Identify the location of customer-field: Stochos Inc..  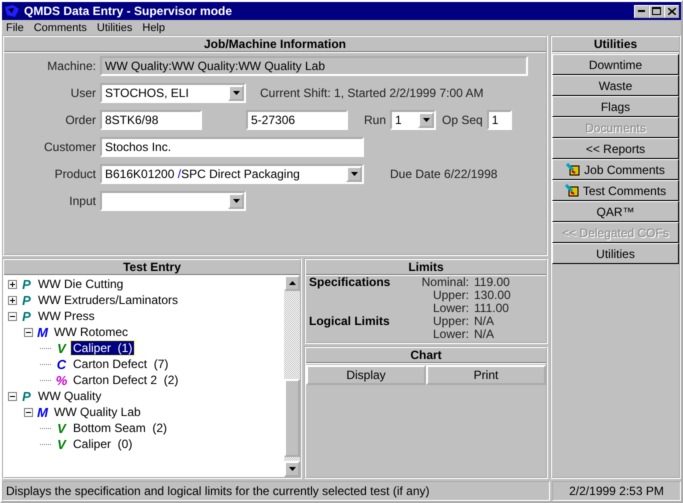
(232, 147).